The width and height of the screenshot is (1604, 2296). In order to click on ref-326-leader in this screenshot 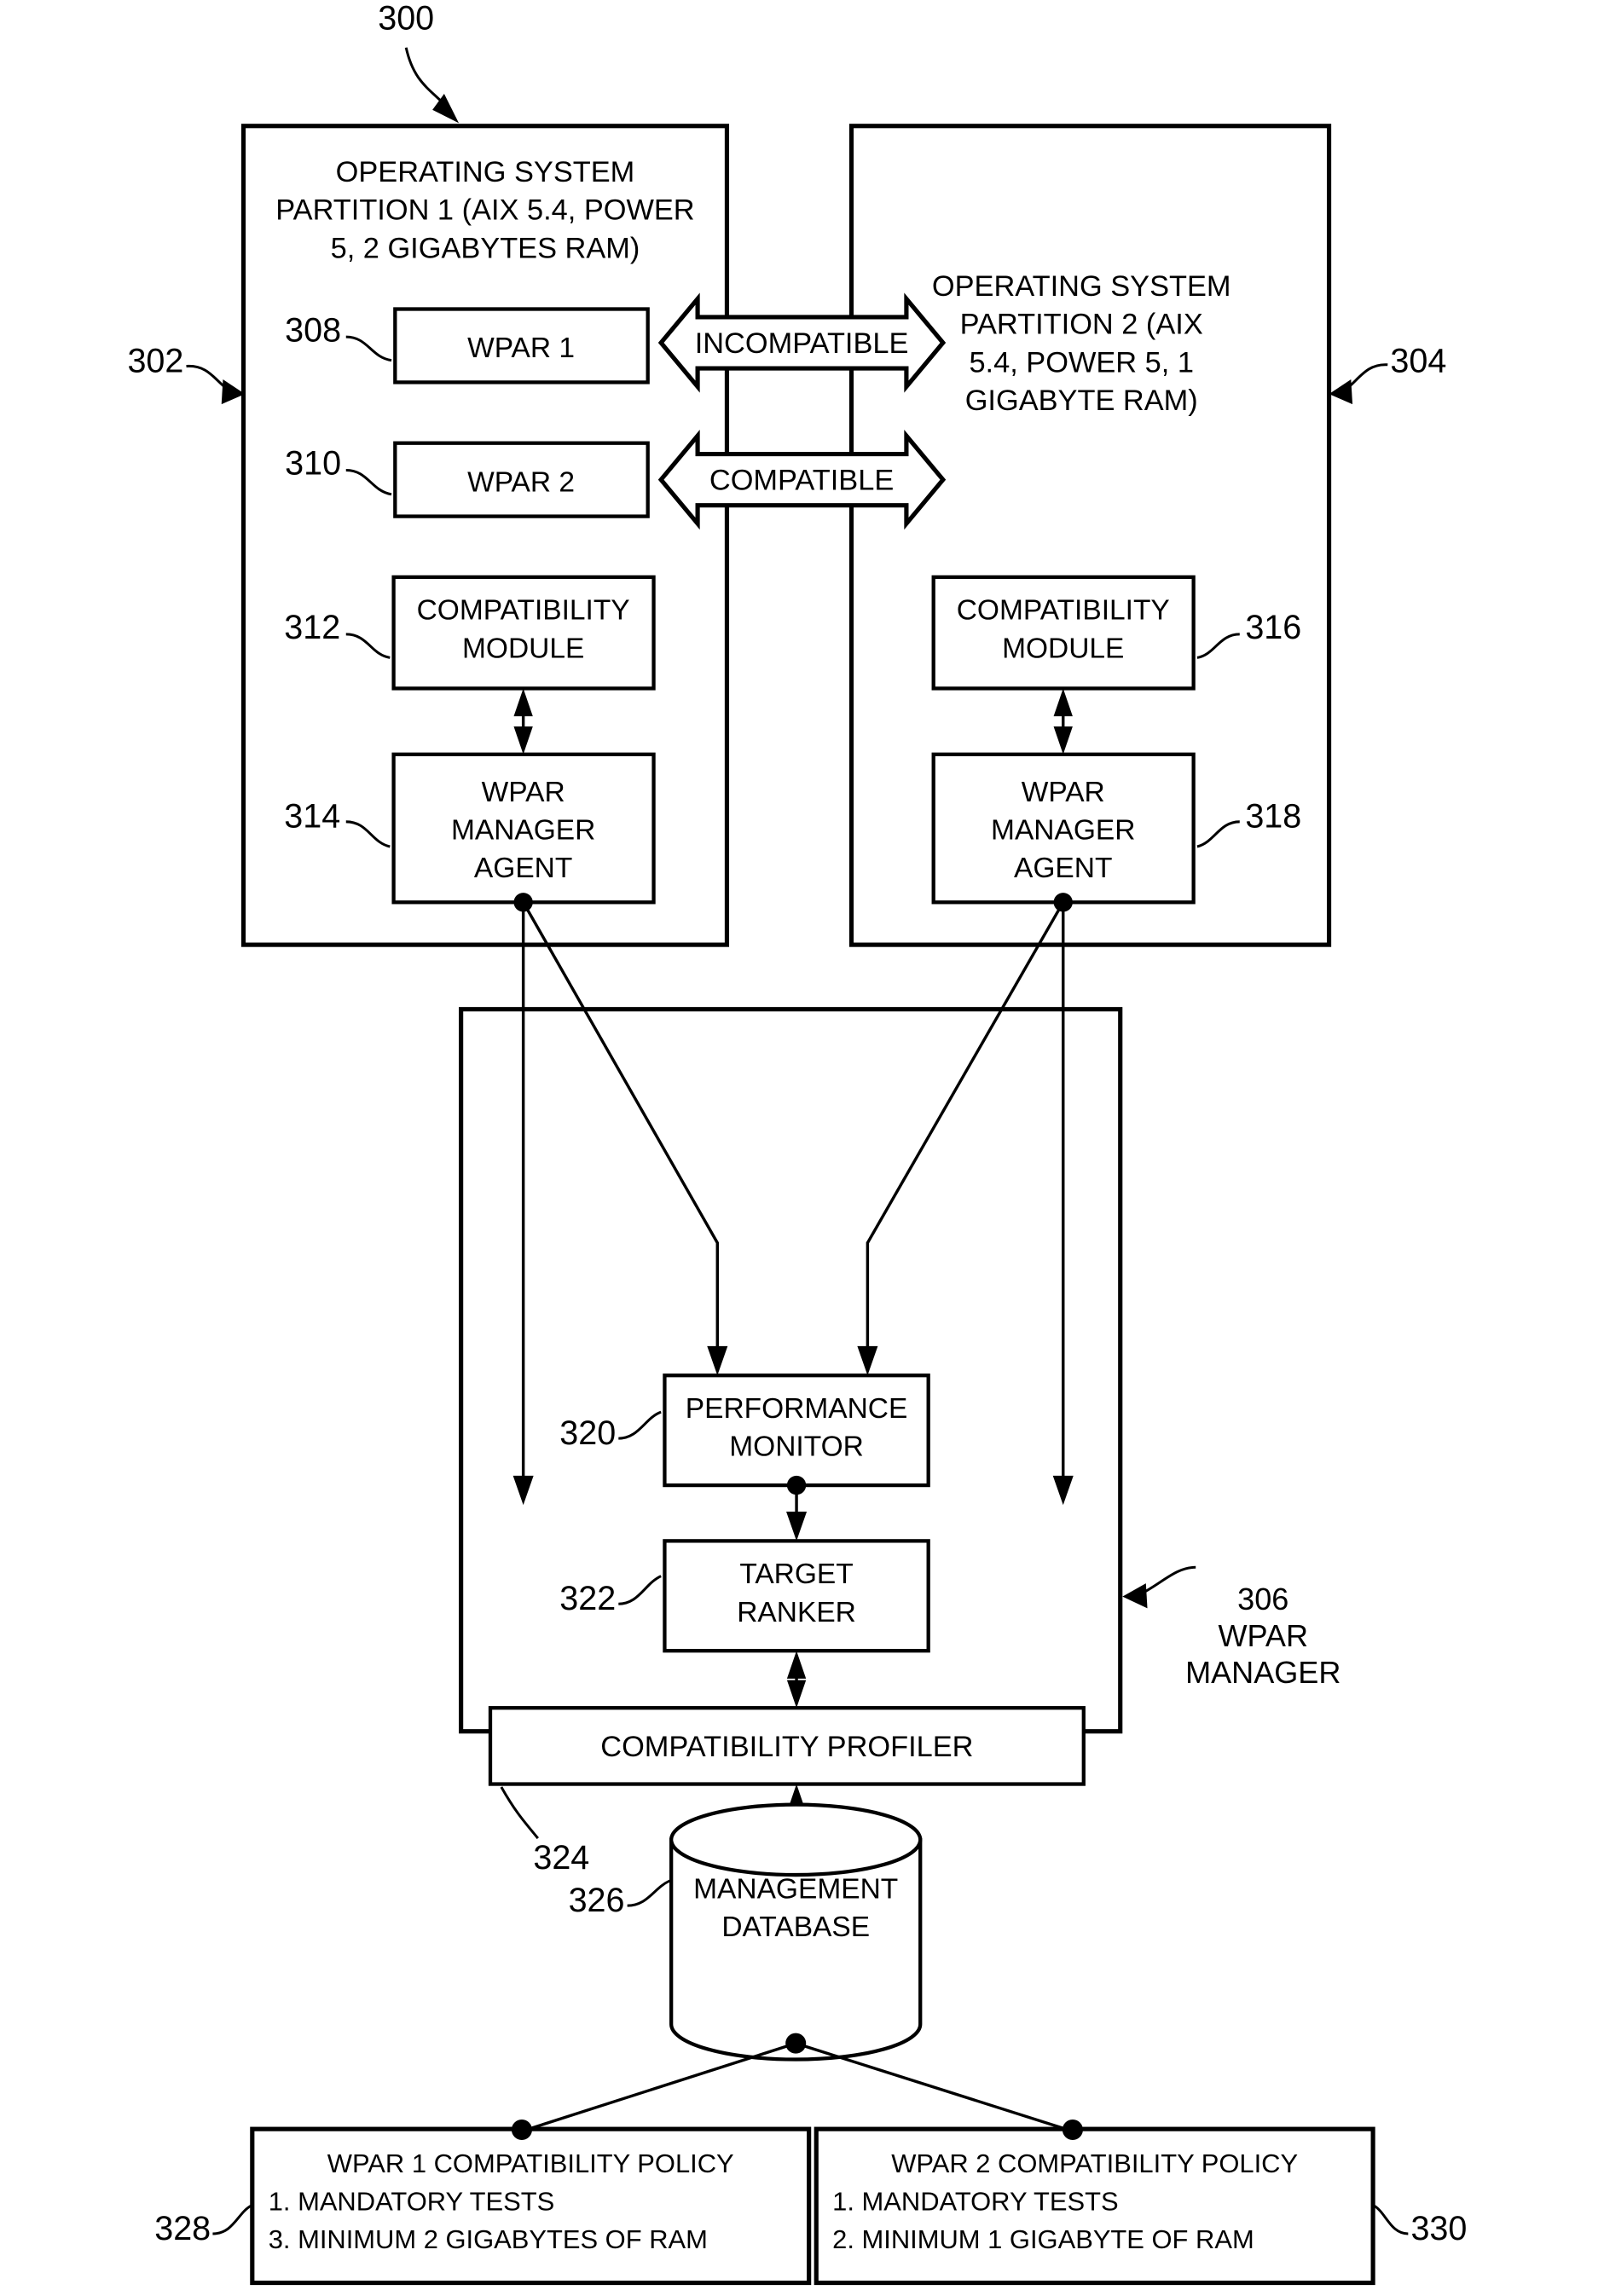, I will do `click(649, 1893)`.